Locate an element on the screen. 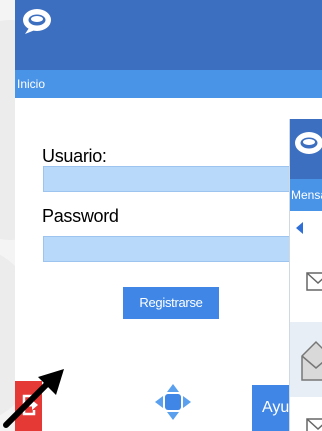 The width and height of the screenshot is (322, 431). messages-nav-bar: Mensajes is located at coordinates (306, 195).